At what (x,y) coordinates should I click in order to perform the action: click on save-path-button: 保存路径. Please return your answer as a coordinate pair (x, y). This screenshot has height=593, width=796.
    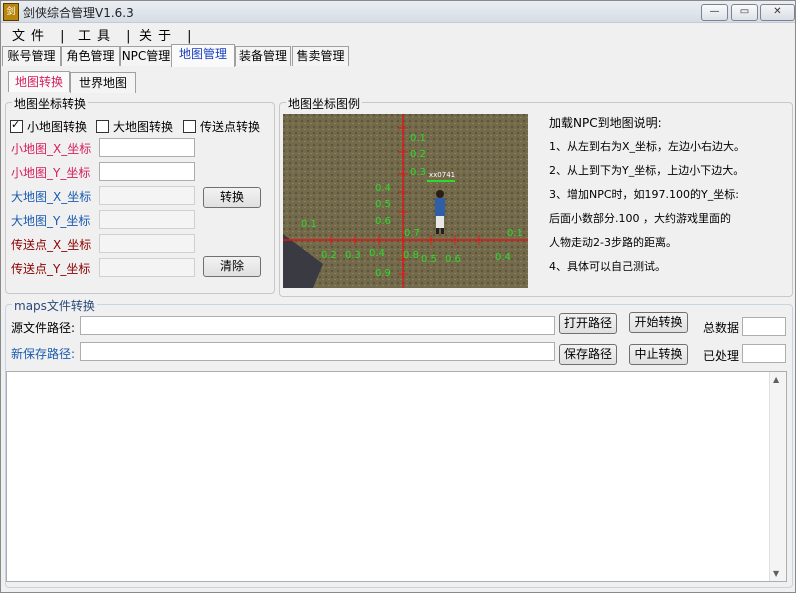
    Looking at the image, I should click on (588, 354).